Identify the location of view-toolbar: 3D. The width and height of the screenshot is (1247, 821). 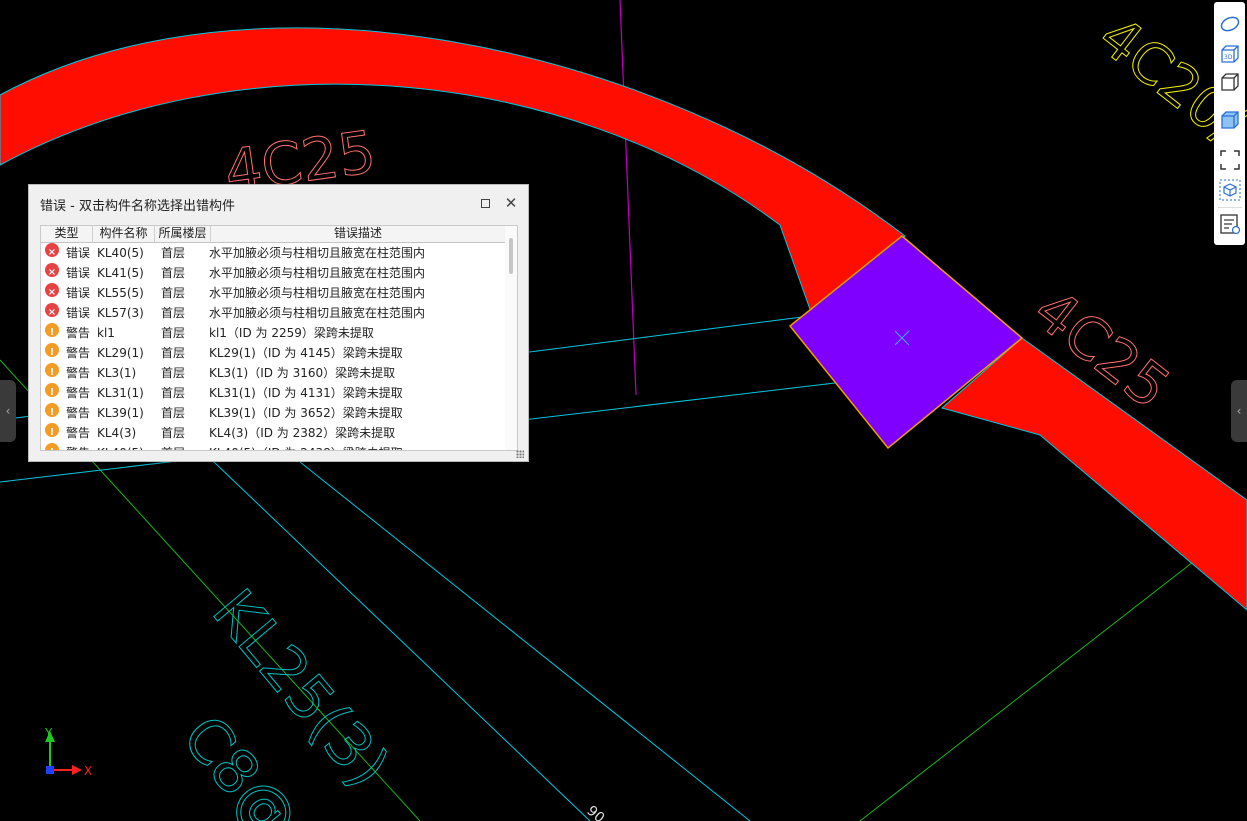
(1229, 123).